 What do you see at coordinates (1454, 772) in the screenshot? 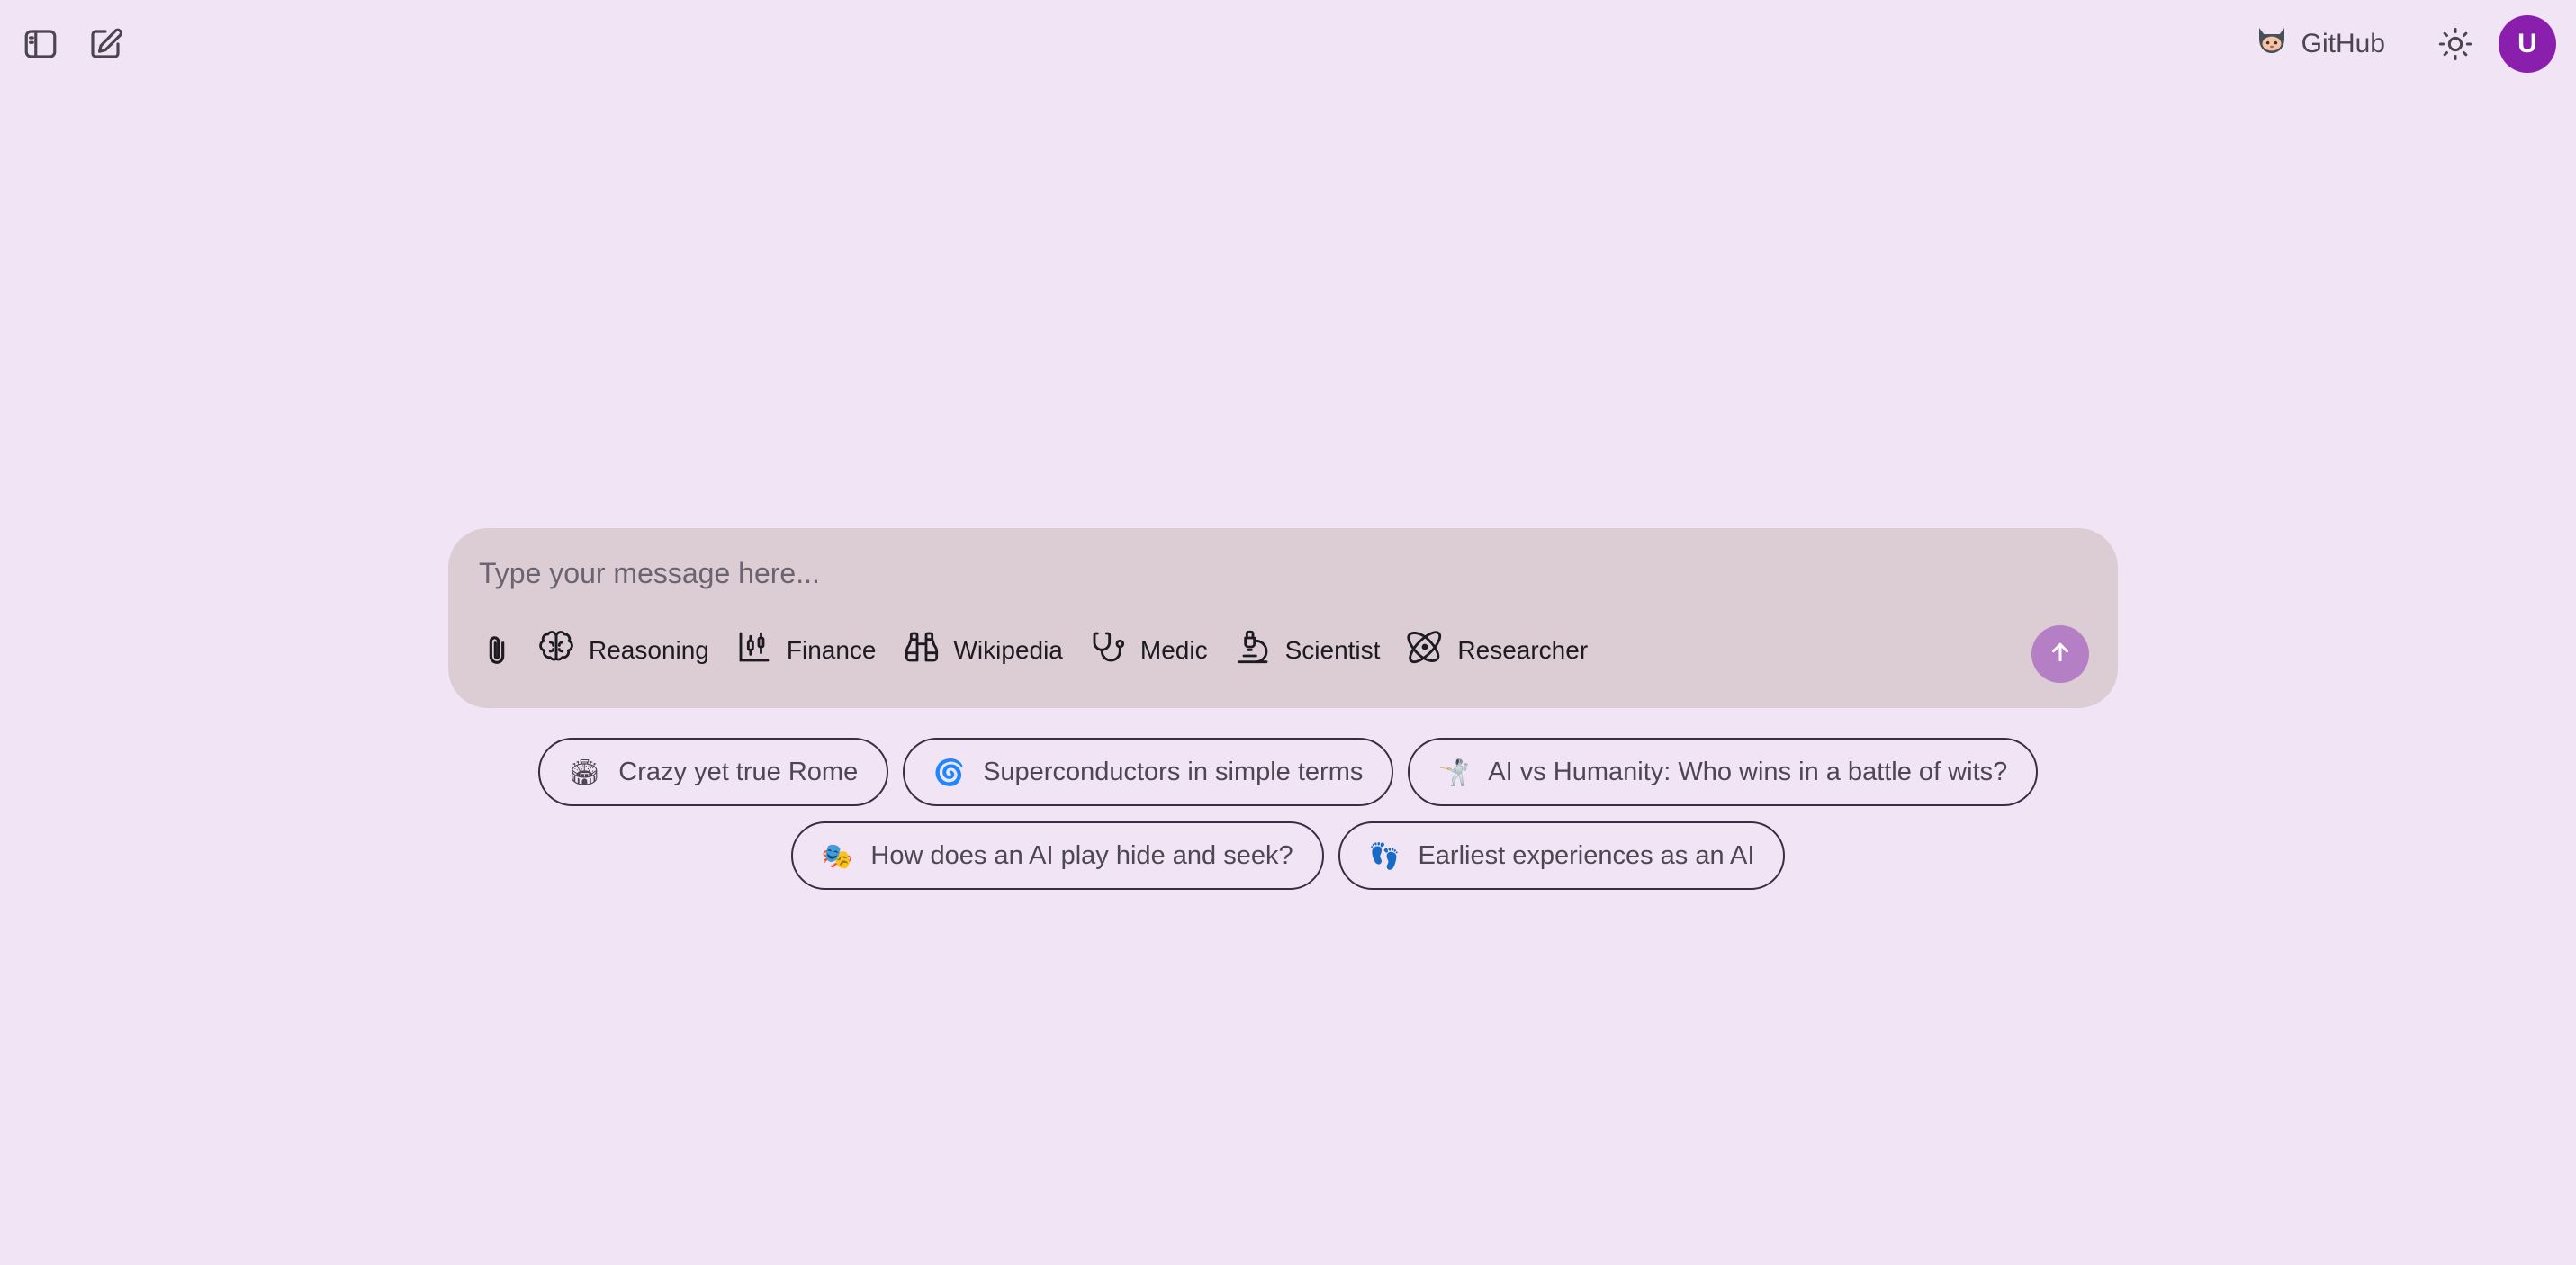
I see `fencing-icon: 🤺` at bounding box center [1454, 772].